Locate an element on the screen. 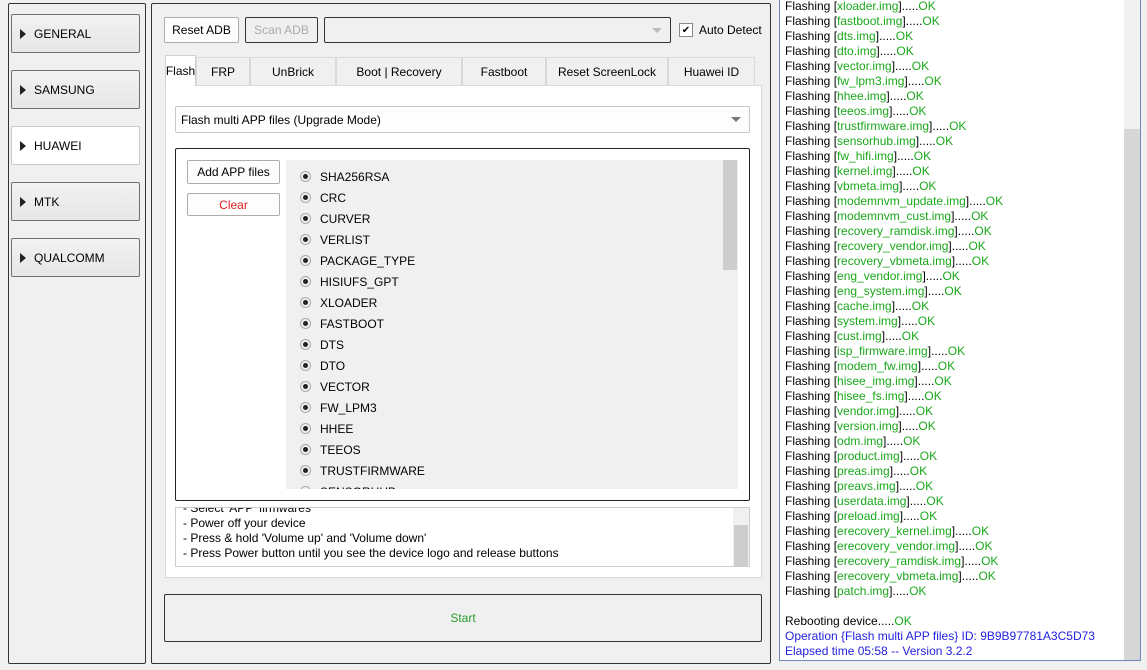 The height and width of the screenshot is (670, 1147). partition-item: TRUSTFIRMWARE is located at coordinates (362, 470).